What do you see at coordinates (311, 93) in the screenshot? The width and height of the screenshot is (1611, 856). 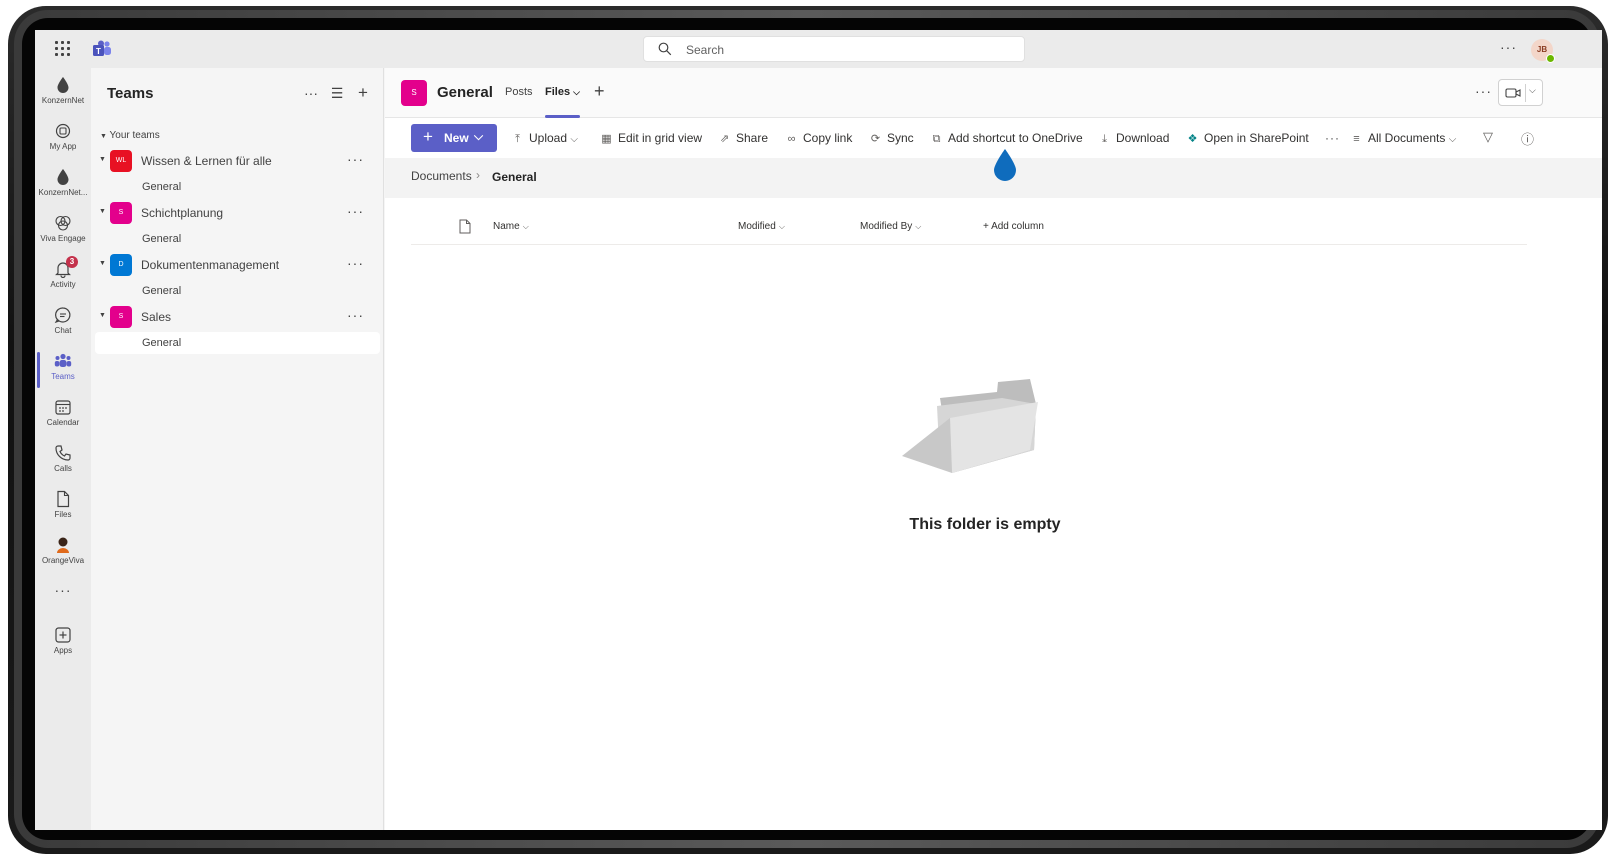 I see `more-options-icon: ···` at bounding box center [311, 93].